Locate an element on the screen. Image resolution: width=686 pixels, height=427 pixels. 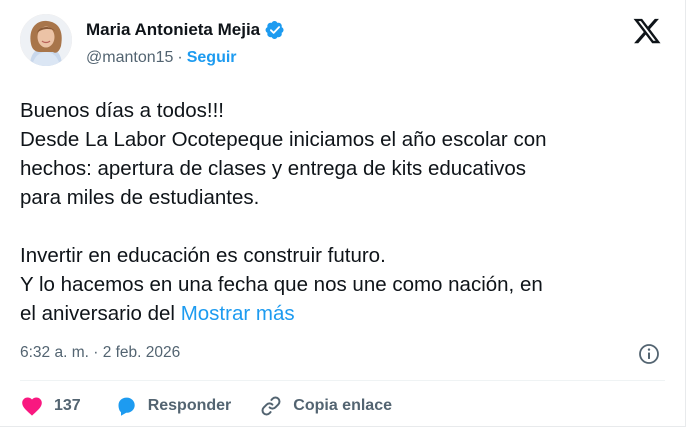
author-name-row: Maria Antonieta Mejia is located at coordinates (185, 30).